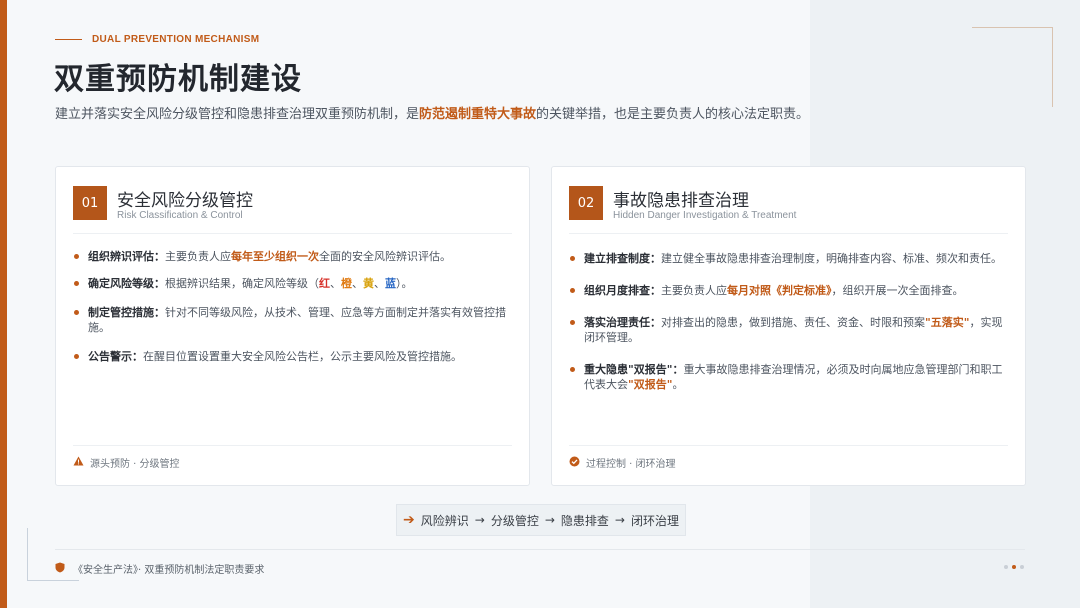 The height and width of the screenshot is (608, 1080). I want to click on item-text: 建立健全事故隐患排查治理制度，明确排查内容、标准、频次和责任。, so click(831, 258).